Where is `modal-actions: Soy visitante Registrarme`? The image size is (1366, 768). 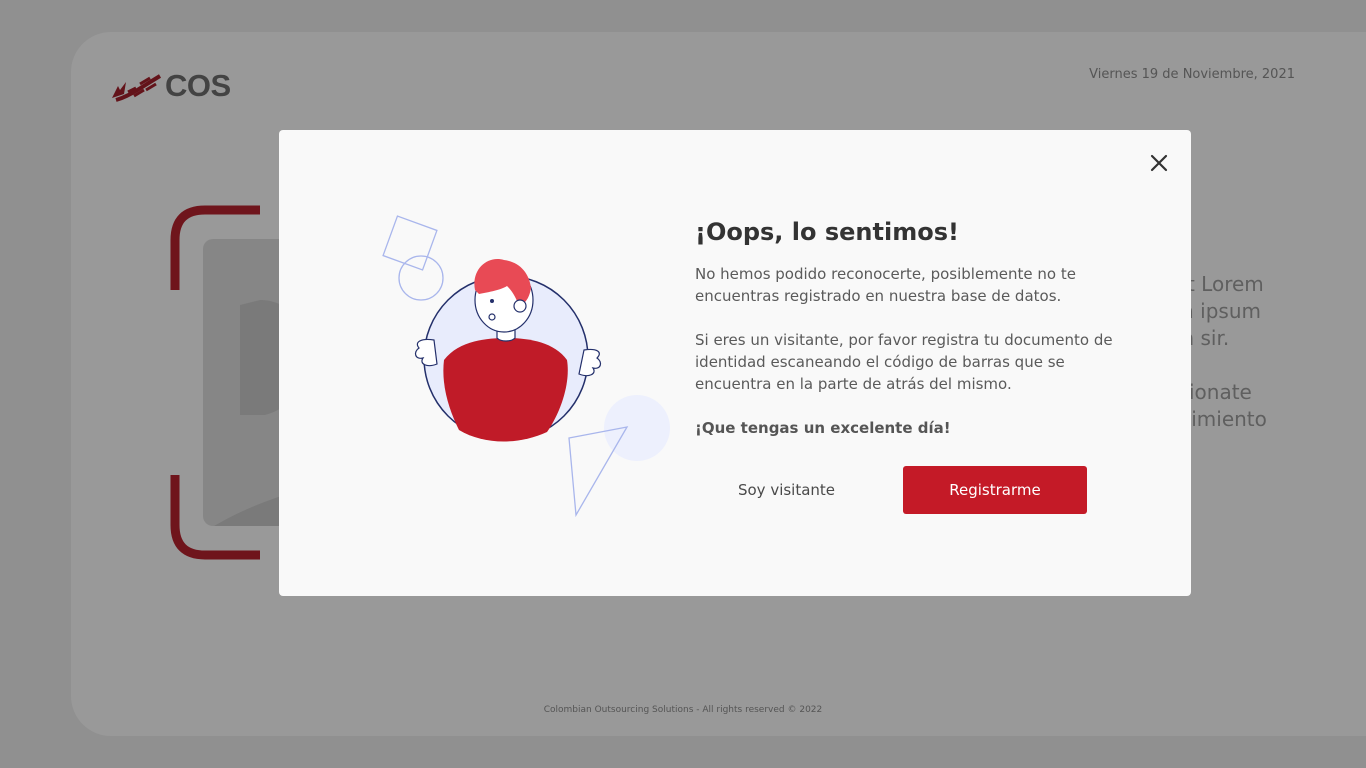
modal-actions: Soy visitante Registrarme is located at coordinates (945, 490).